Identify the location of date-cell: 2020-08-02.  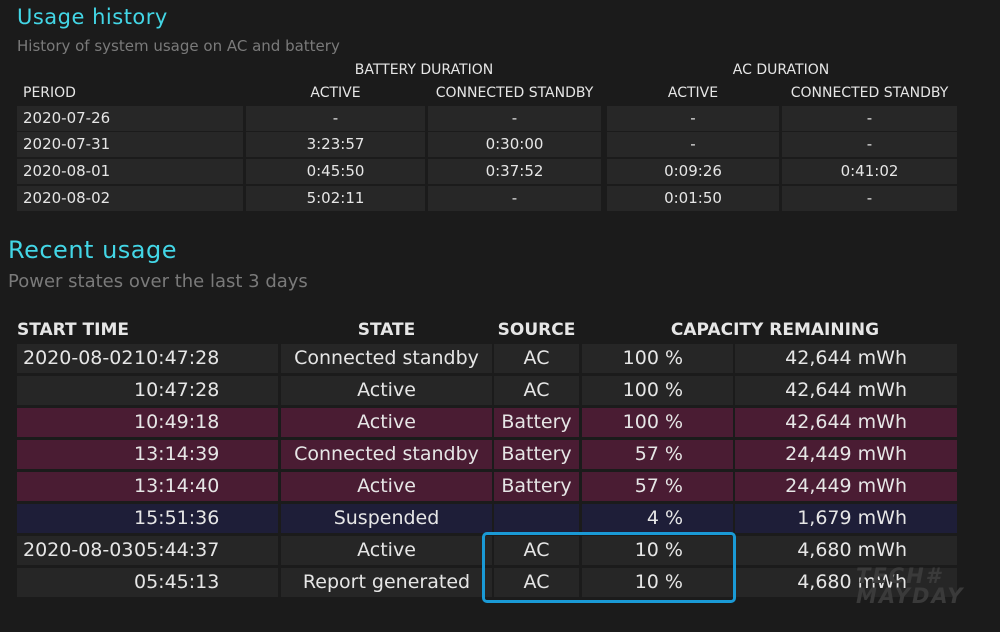
(75, 358).